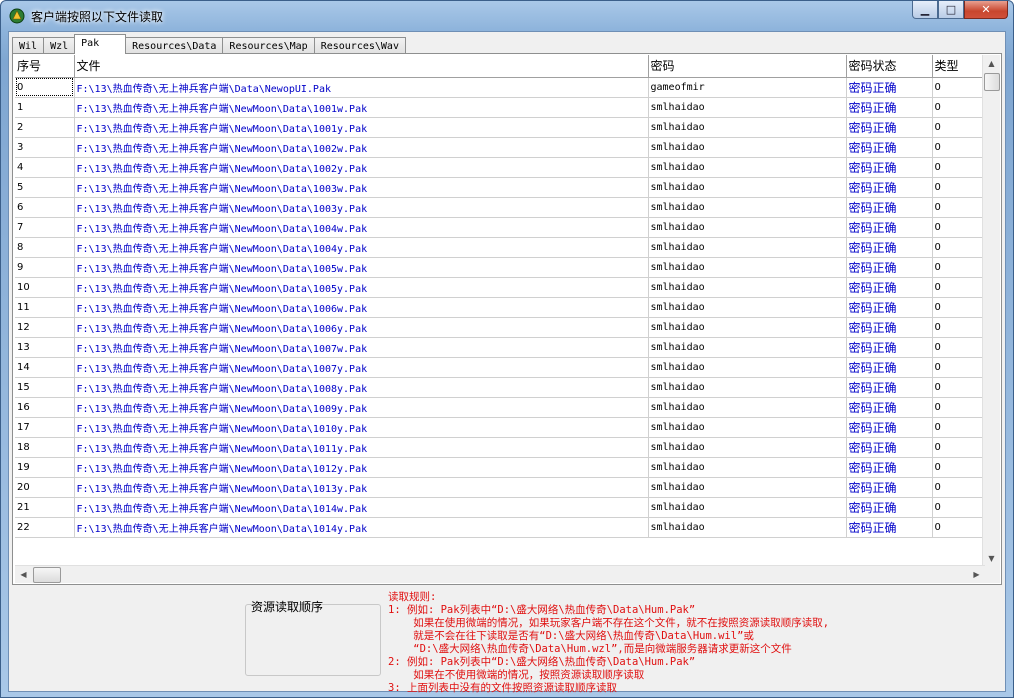 The width and height of the screenshot is (1014, 698). What do you see at coordinates (45, 307) in the screenshot?
I see `row-index: 11` at bounding box center [45, 307].